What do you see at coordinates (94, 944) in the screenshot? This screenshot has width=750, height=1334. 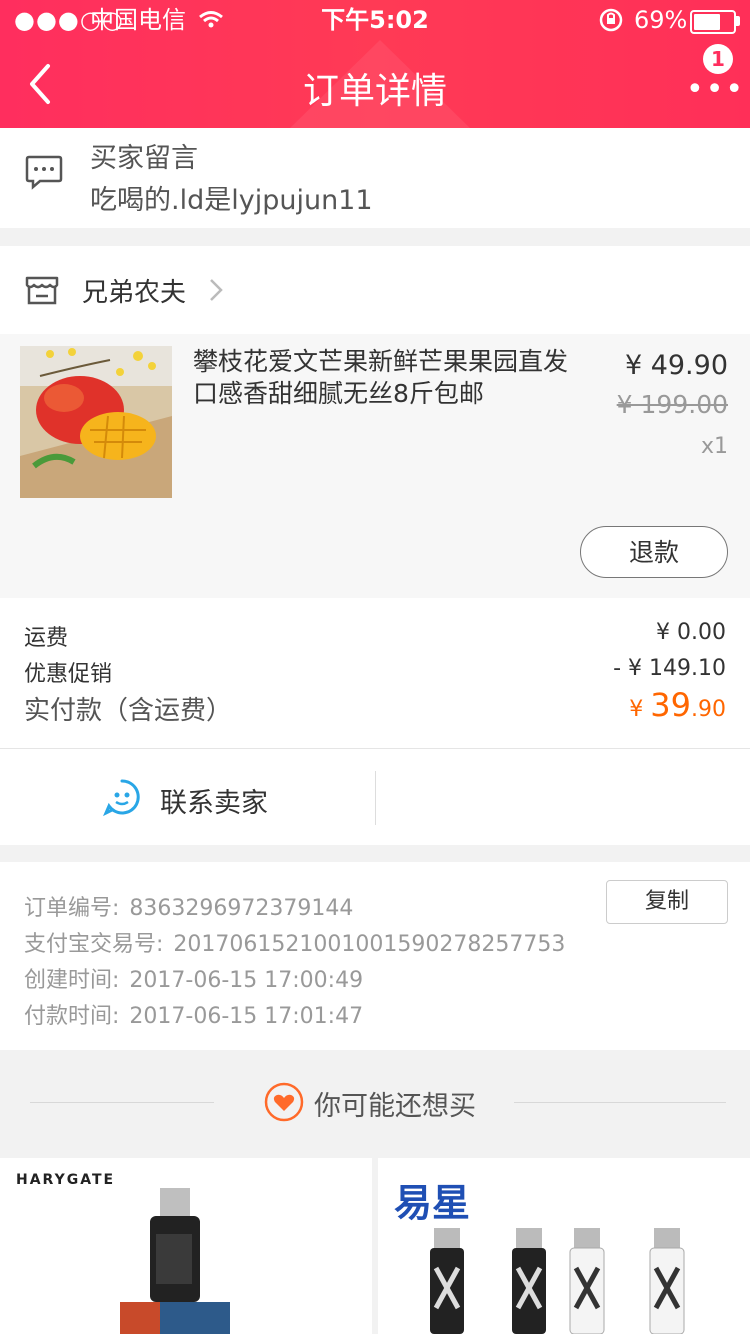 I see `alipay-label: 支付宝交易号:` at bounding box center [94, 944].